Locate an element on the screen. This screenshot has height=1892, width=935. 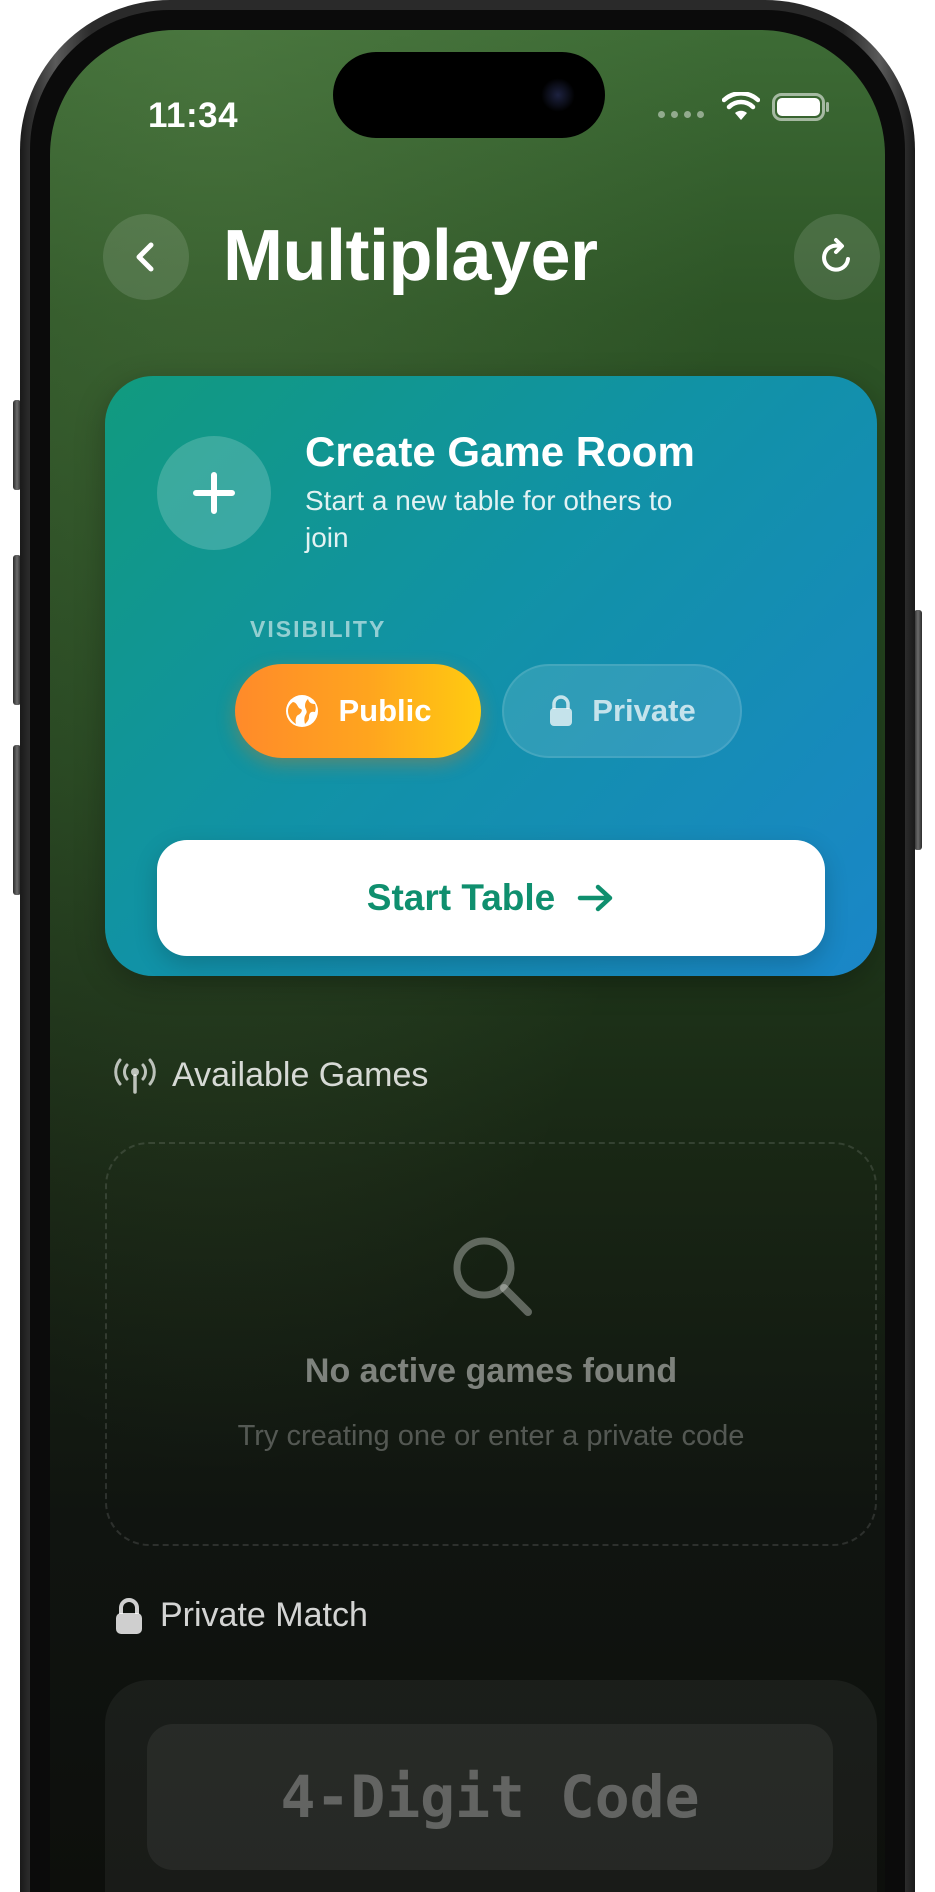
create-room-title: Create Game Room is located at coordinates (500, 451).